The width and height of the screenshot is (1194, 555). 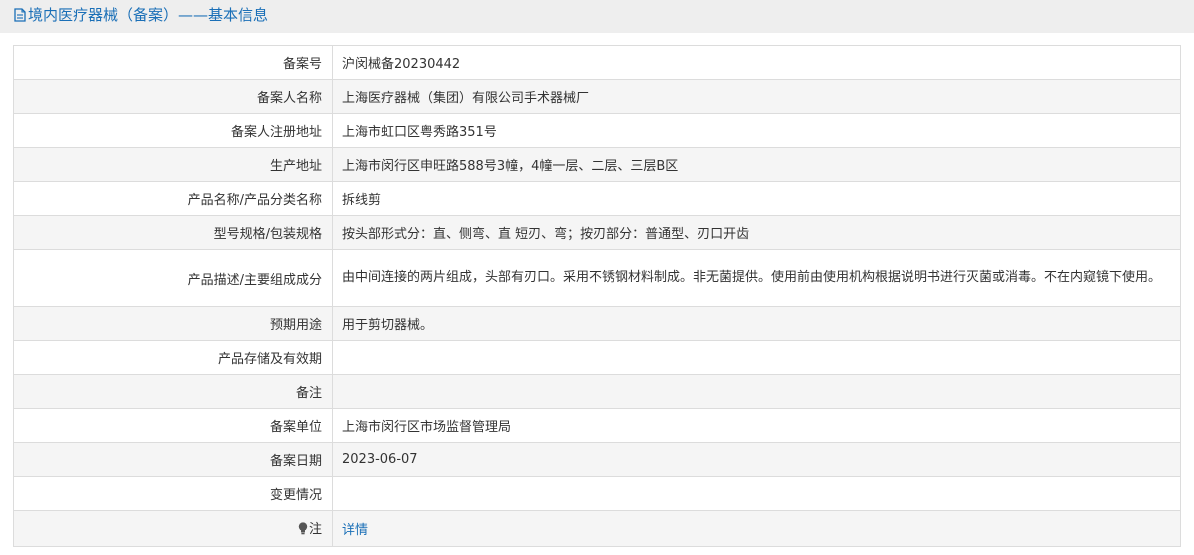 What do you see at coordinates (756, 130) in the screenshot?
I see `row-value: 上海市虹口区粤秀路351号` at bounding box center [756, 130].